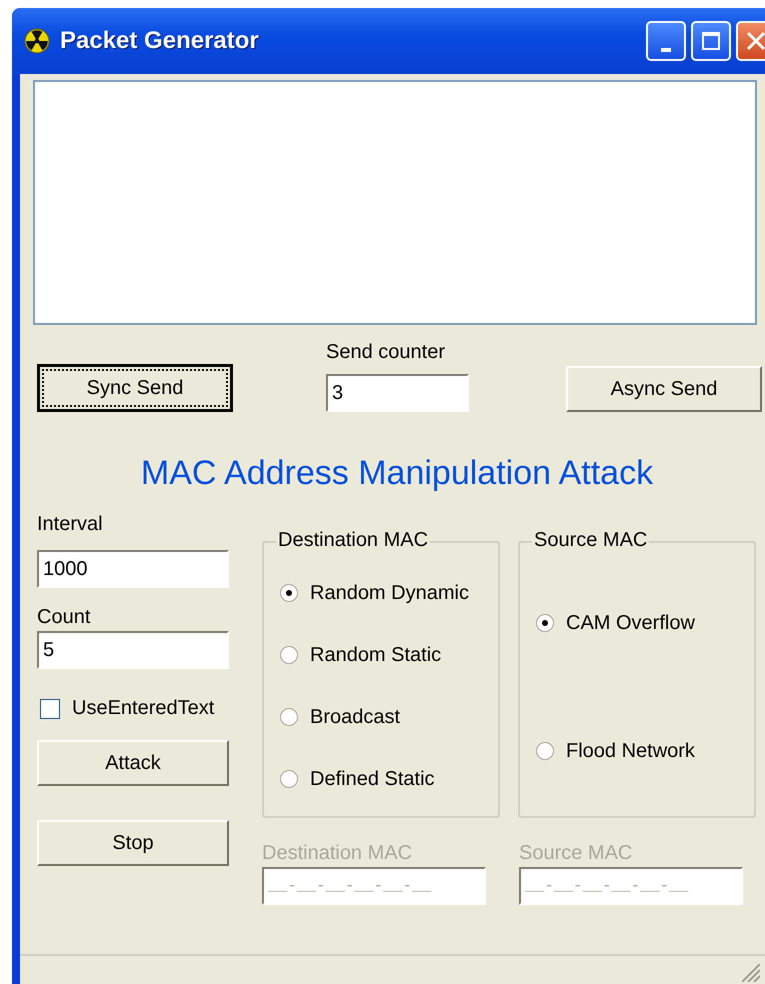 The width and height of the screenshot is (765, 984). Describe the element at coordinates (133, 650) in the screenshot. I see `count-field: 5` at that location.